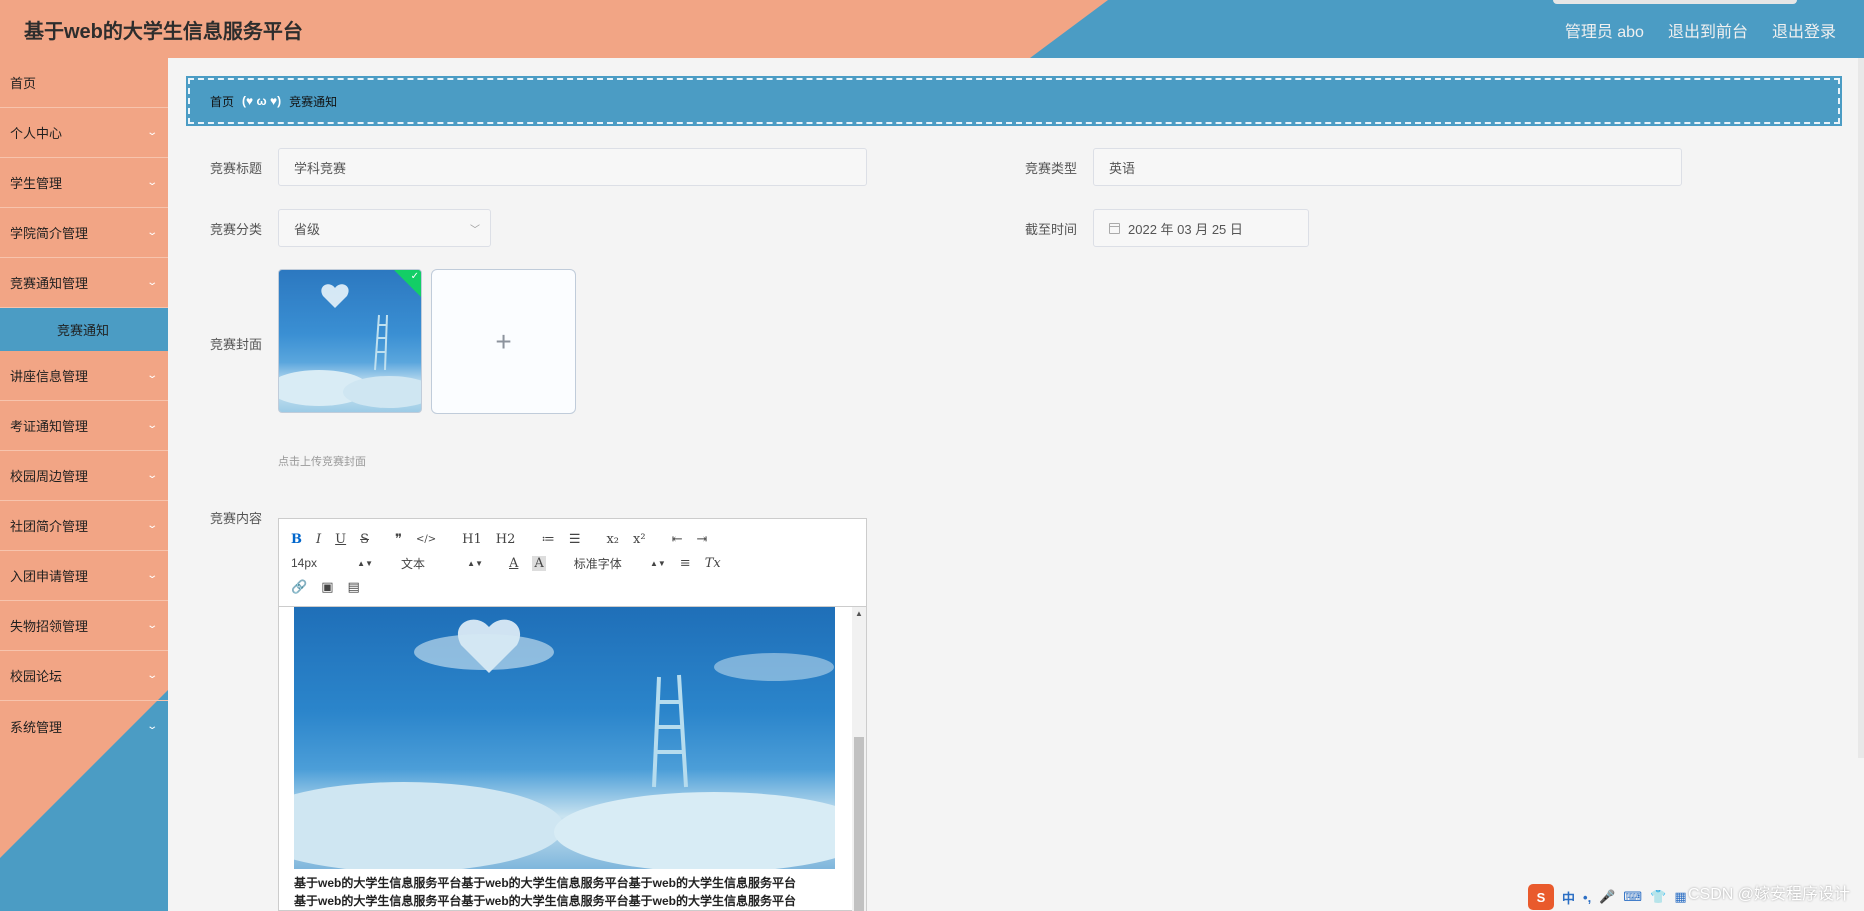 The width and height of the screenshot is (1864, 911). Describe the element at coordinates (539, 563) in the screenshot. I see `background-color-icon: A` at that location.